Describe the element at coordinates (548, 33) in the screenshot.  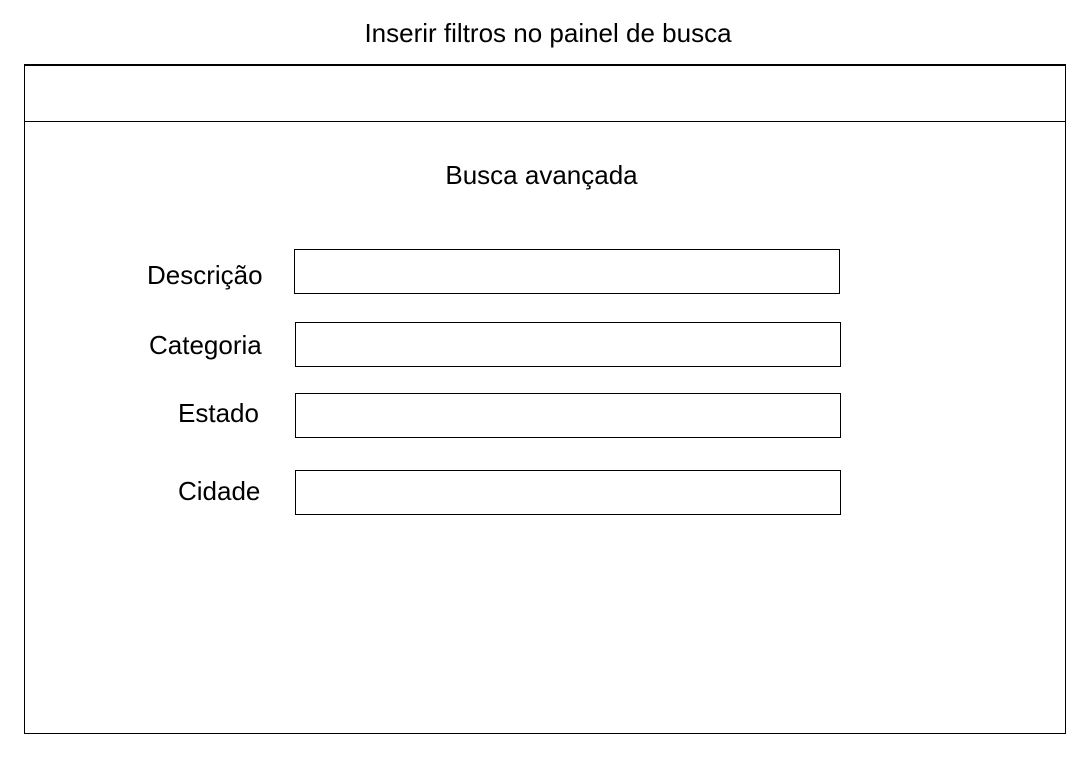
I see `page-caption: Inserir filtros no painel de busca` at that location.